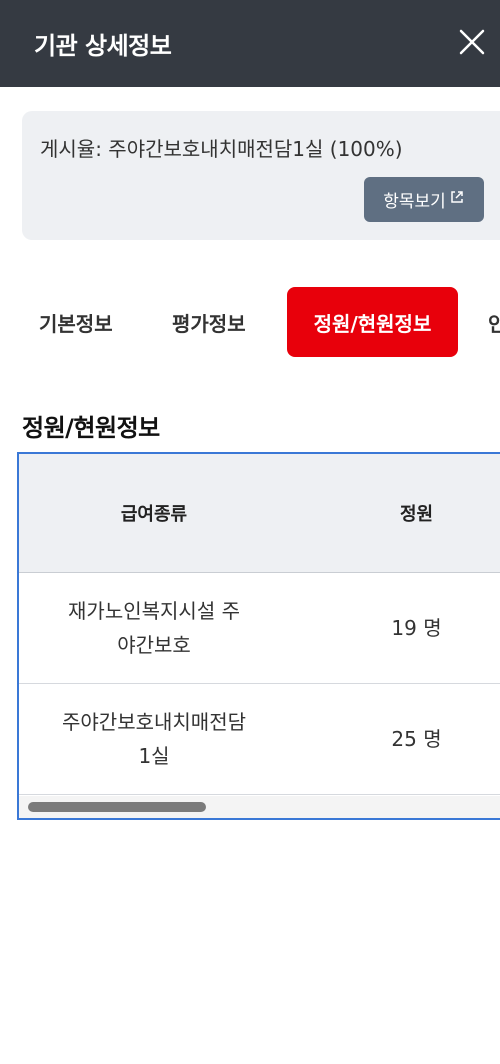 This screenshot has width=500, height=1064. Describe the element at coordinates (372, 322) in the screenshot. I see `tab-capacity-info: 정원/현원정보` at that location.